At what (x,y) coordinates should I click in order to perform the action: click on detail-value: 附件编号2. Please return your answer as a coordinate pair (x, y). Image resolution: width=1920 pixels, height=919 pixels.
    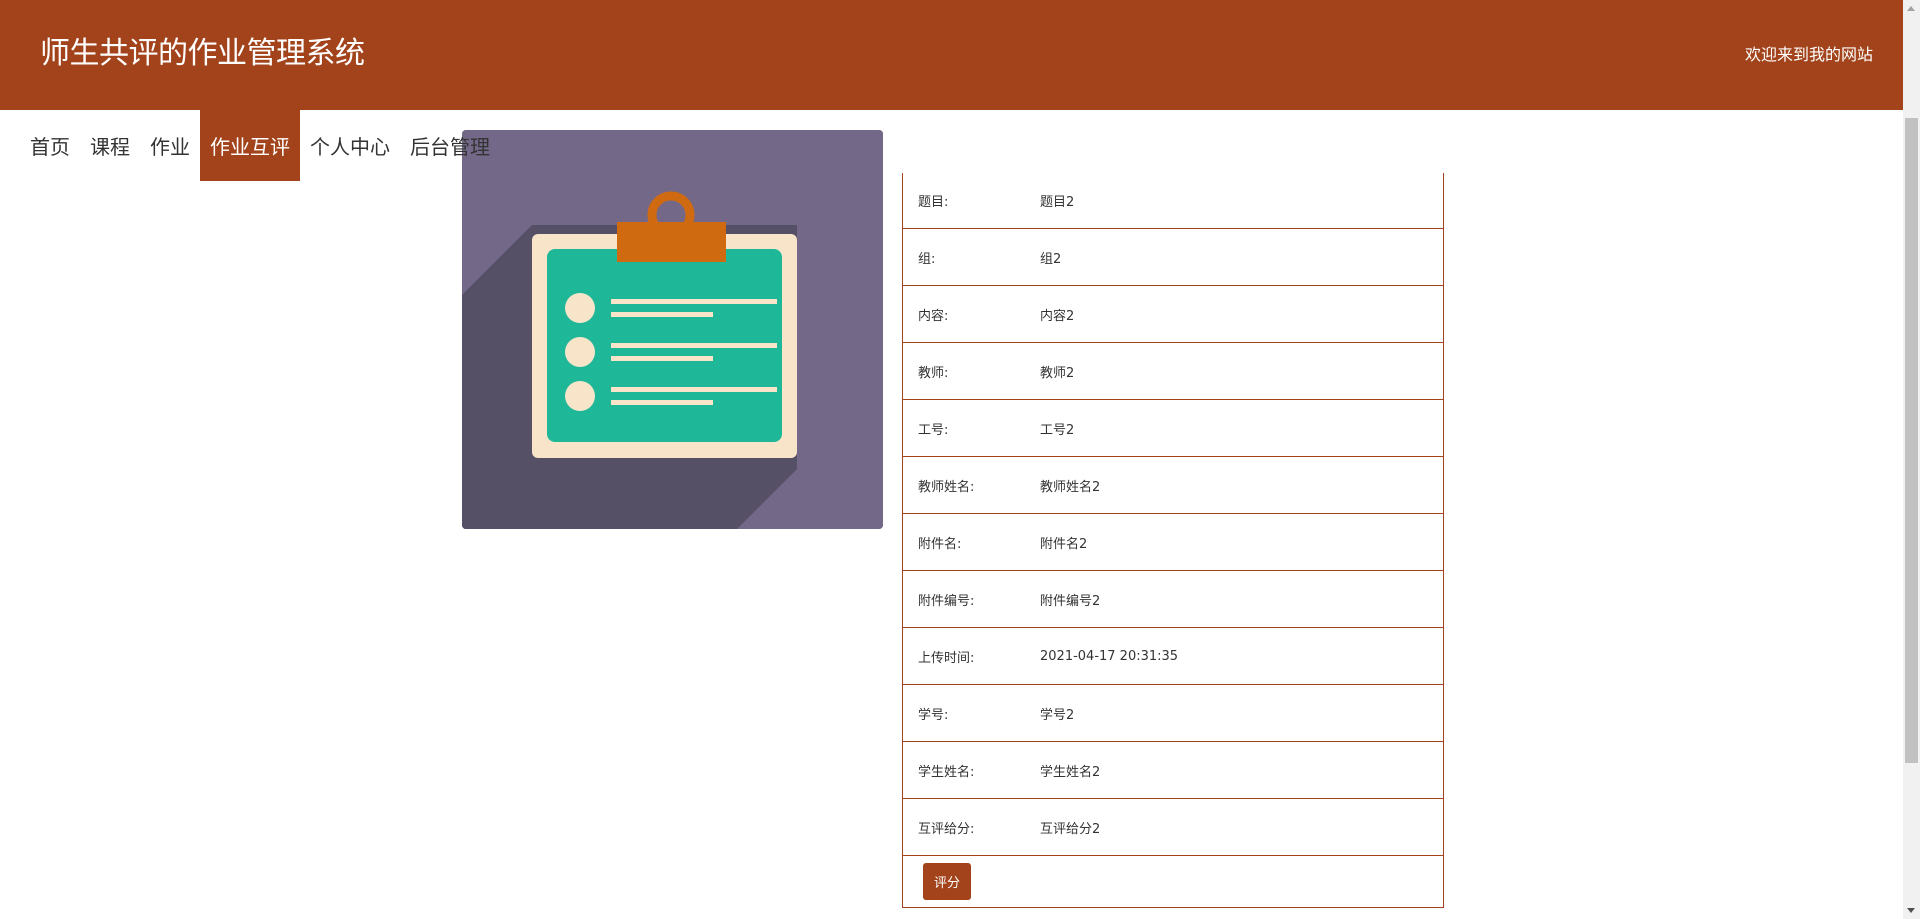
    Looking at the image, I should click on (1070, 601).